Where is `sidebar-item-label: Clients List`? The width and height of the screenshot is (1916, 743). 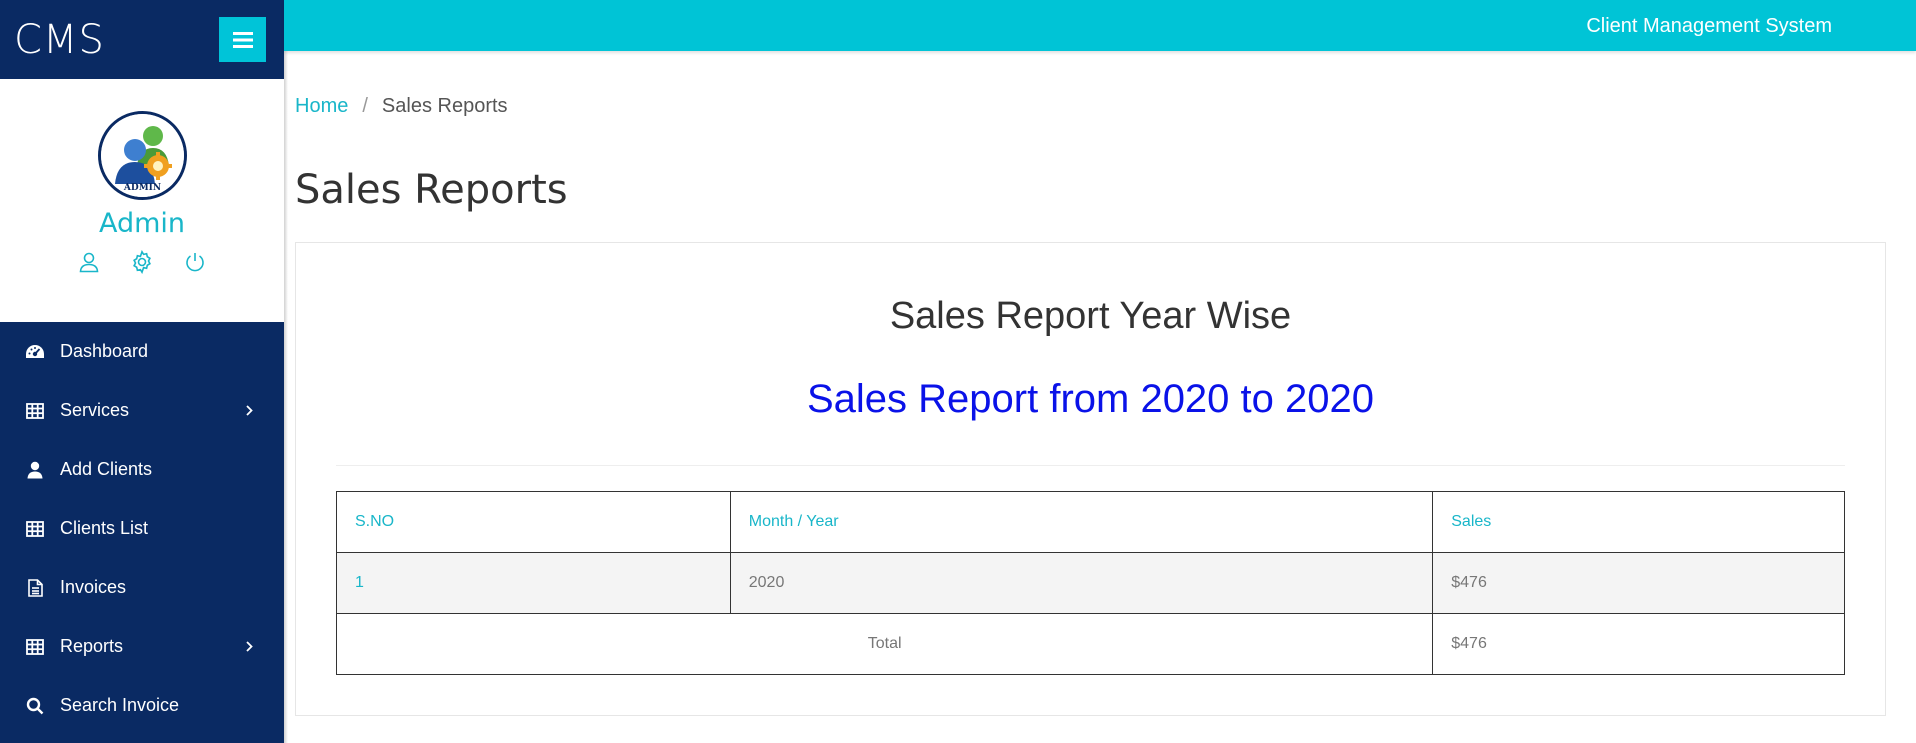
sidebar-item-label: Clients List is located at coordinates (104, 528).